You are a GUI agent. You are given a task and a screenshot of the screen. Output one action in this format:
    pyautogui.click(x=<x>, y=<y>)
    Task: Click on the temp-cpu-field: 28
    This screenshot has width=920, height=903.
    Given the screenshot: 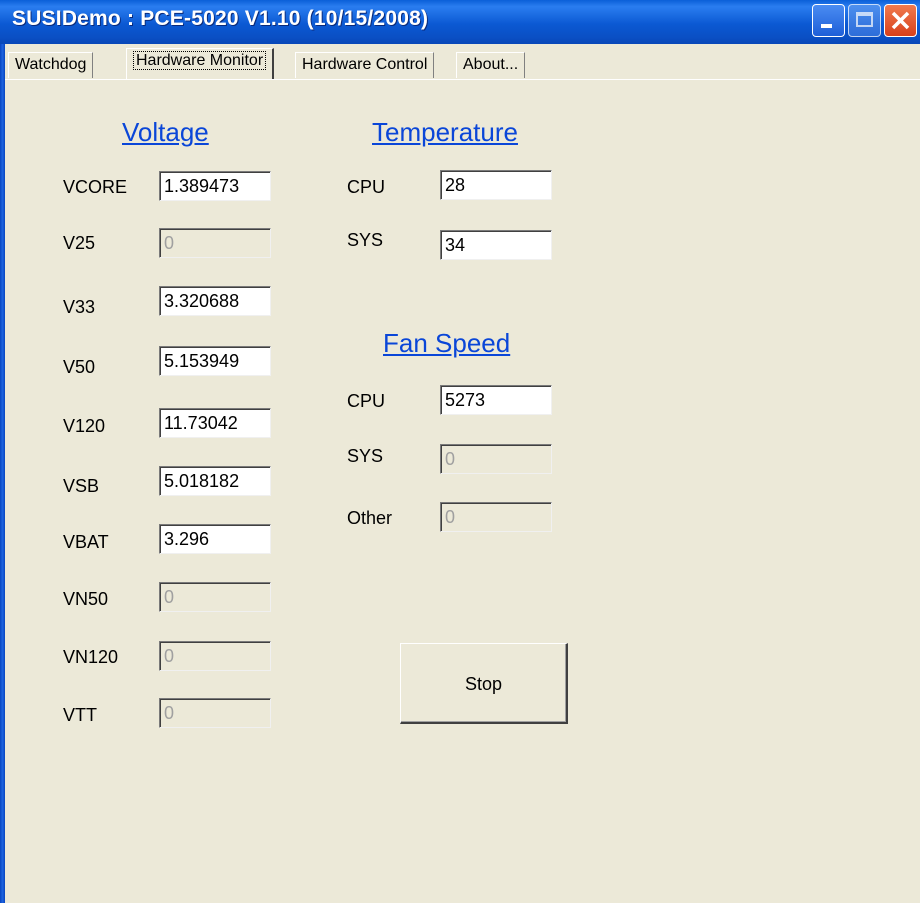 What is the action you would take?
    pyautogui.click(x=496, y=185)
    